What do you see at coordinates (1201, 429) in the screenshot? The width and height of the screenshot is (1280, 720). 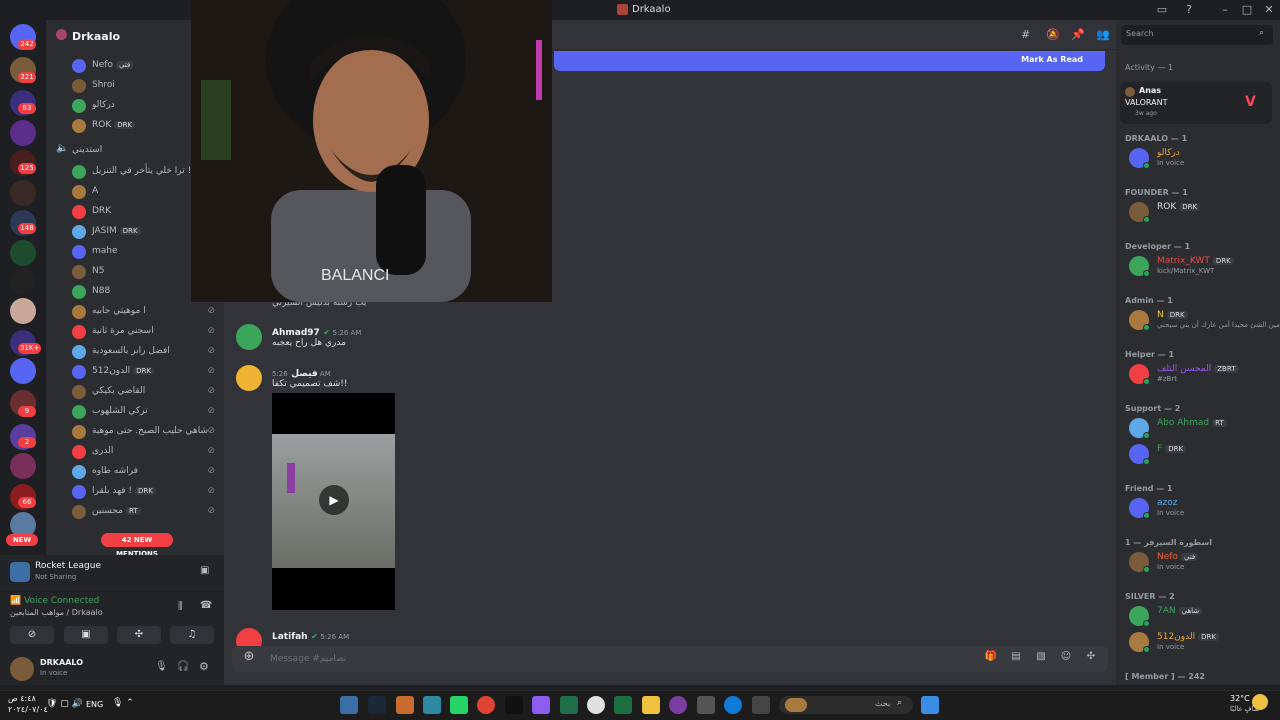 I see `member-row: Abo Ahmad RT` at bounding box center [1201, 429].